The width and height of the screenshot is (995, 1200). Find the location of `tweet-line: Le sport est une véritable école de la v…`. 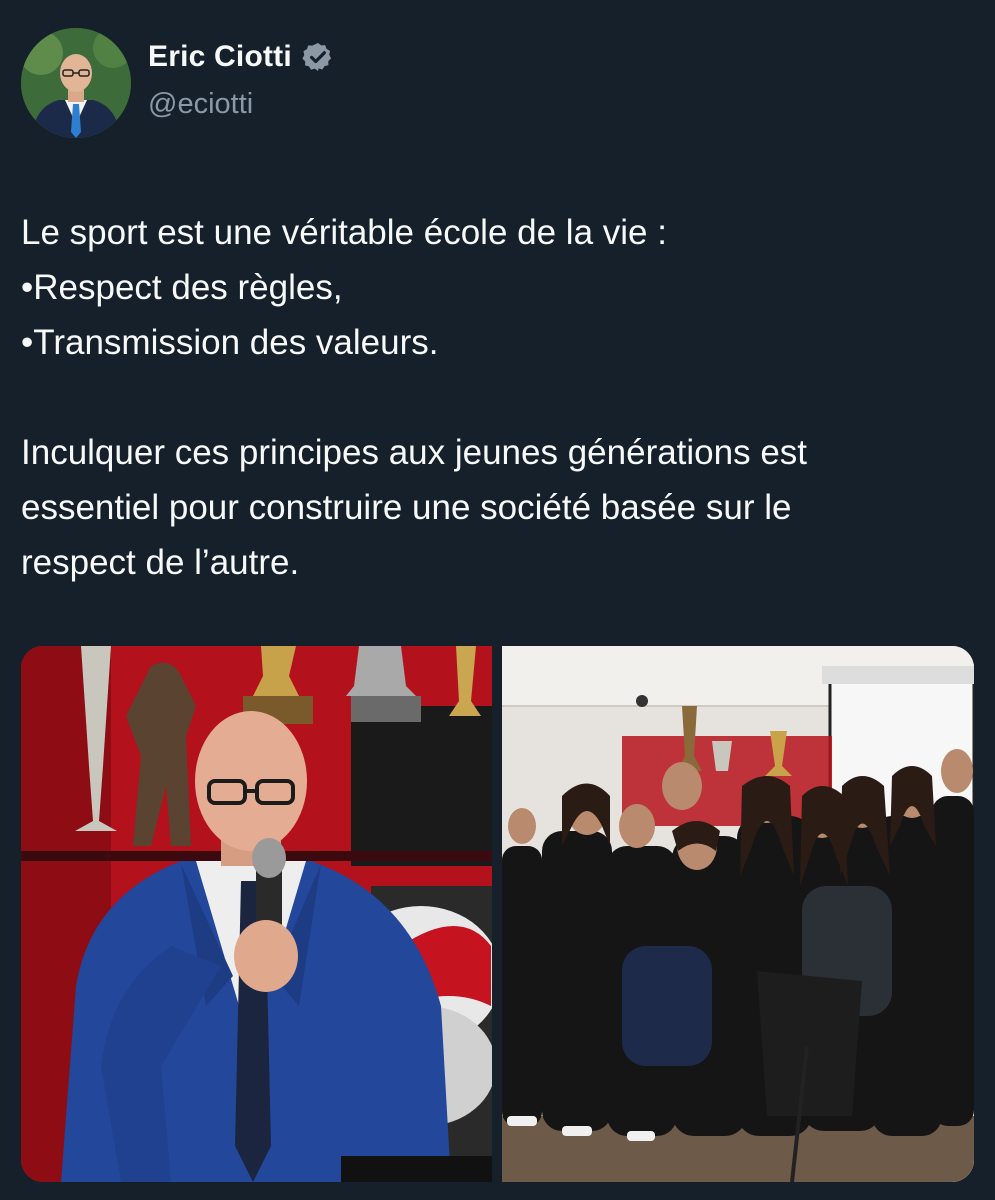

tweet-line: Le sport est une véritable école de la v… is located at coordinates (344, 232).